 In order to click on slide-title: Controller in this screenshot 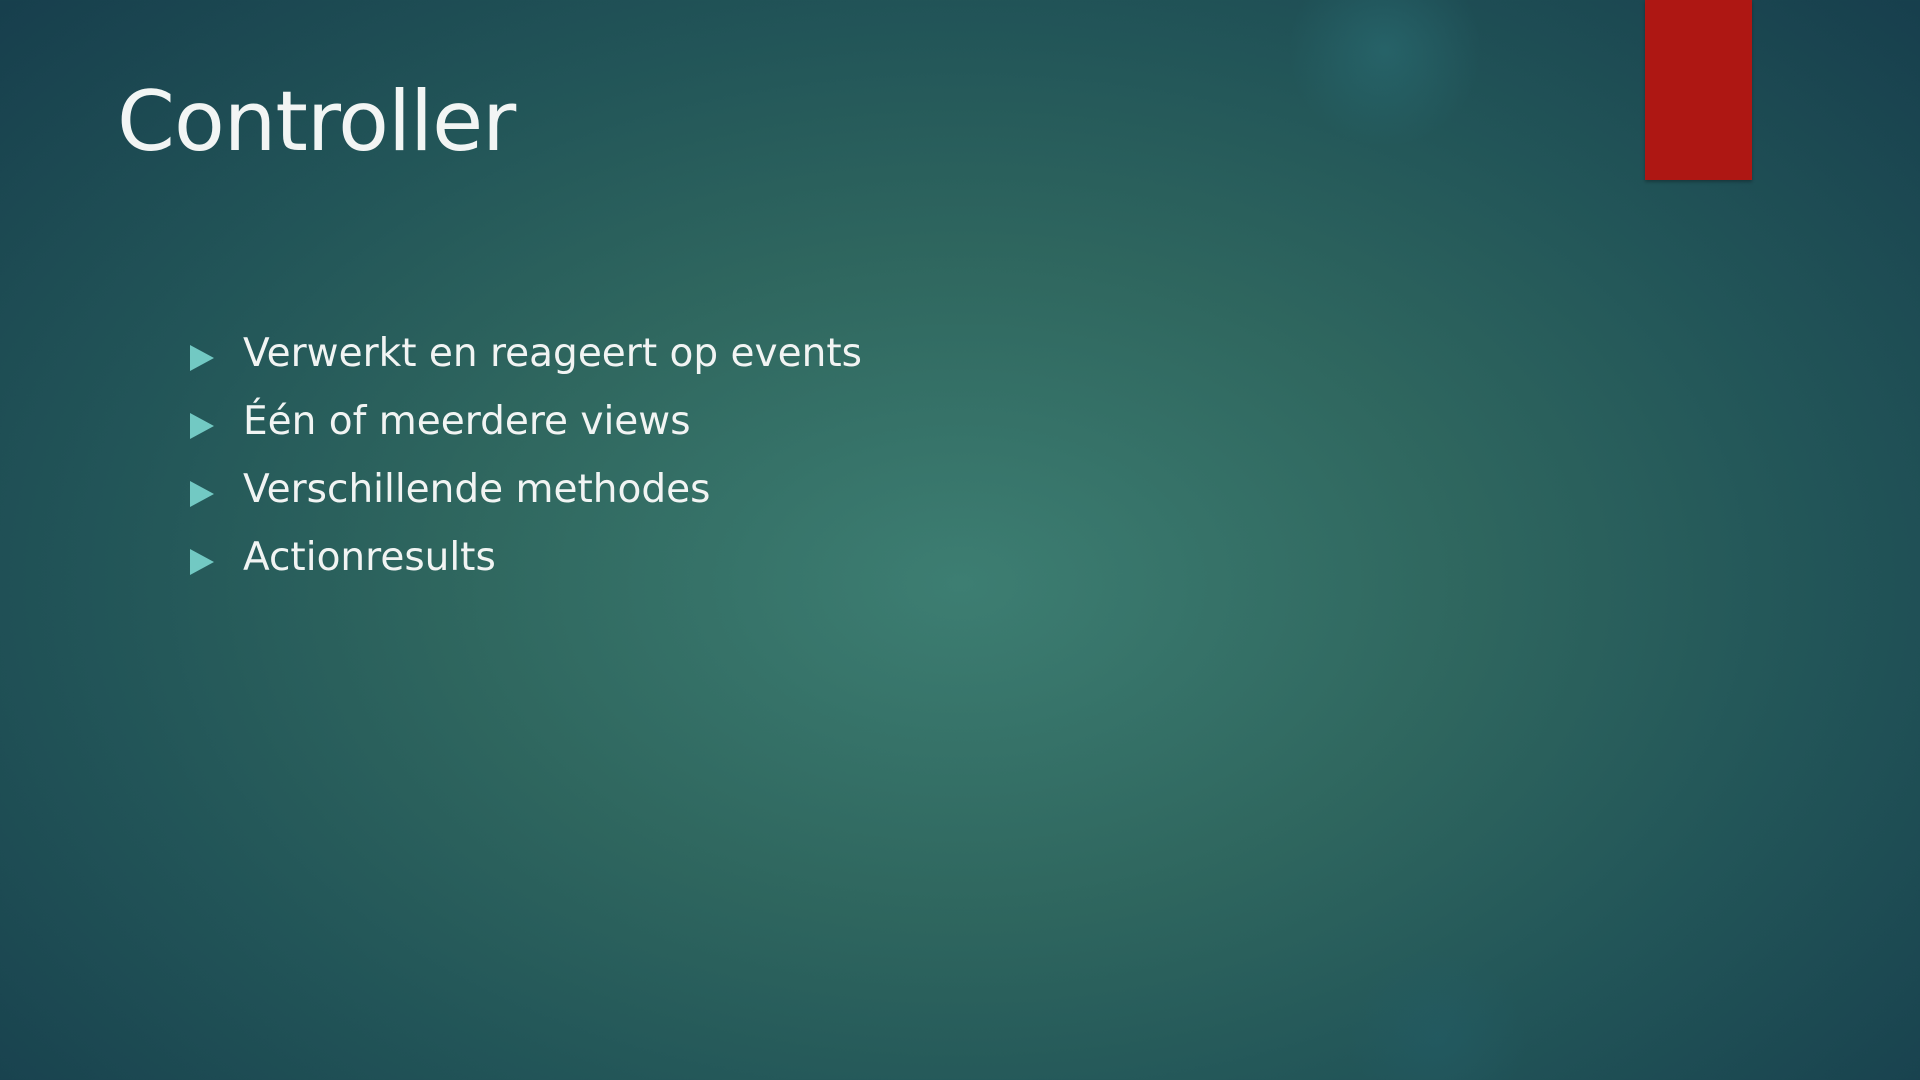, I will do `click(316, 121)`.